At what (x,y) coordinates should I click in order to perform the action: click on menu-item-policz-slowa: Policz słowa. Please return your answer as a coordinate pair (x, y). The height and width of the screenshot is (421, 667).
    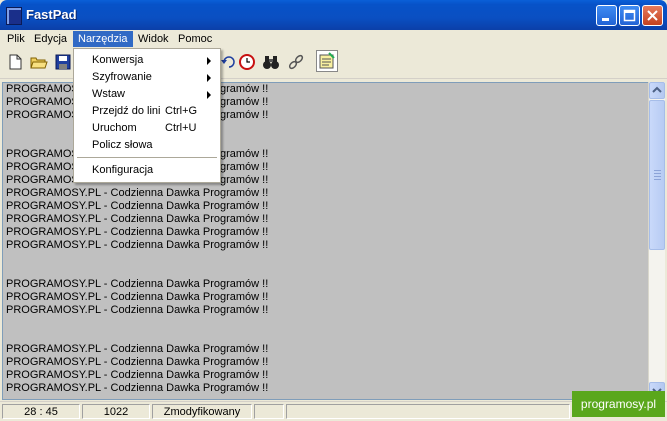
    Looking at the image, I should click on (147, 145).